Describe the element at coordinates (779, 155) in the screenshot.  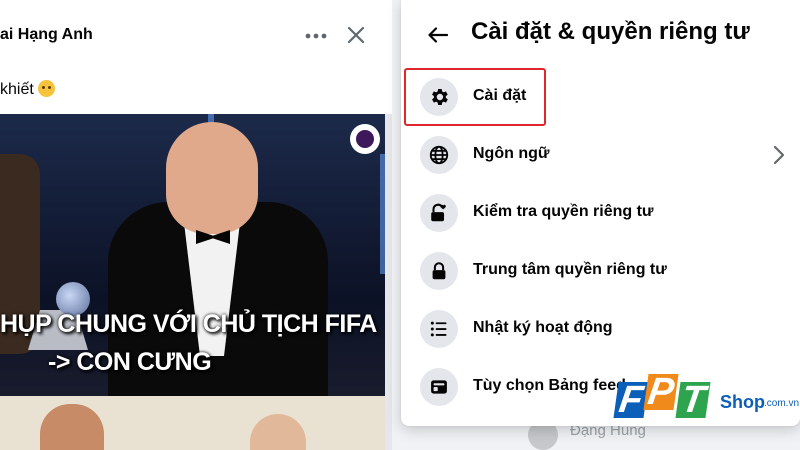
I see `chevron-right-icon` at that location.